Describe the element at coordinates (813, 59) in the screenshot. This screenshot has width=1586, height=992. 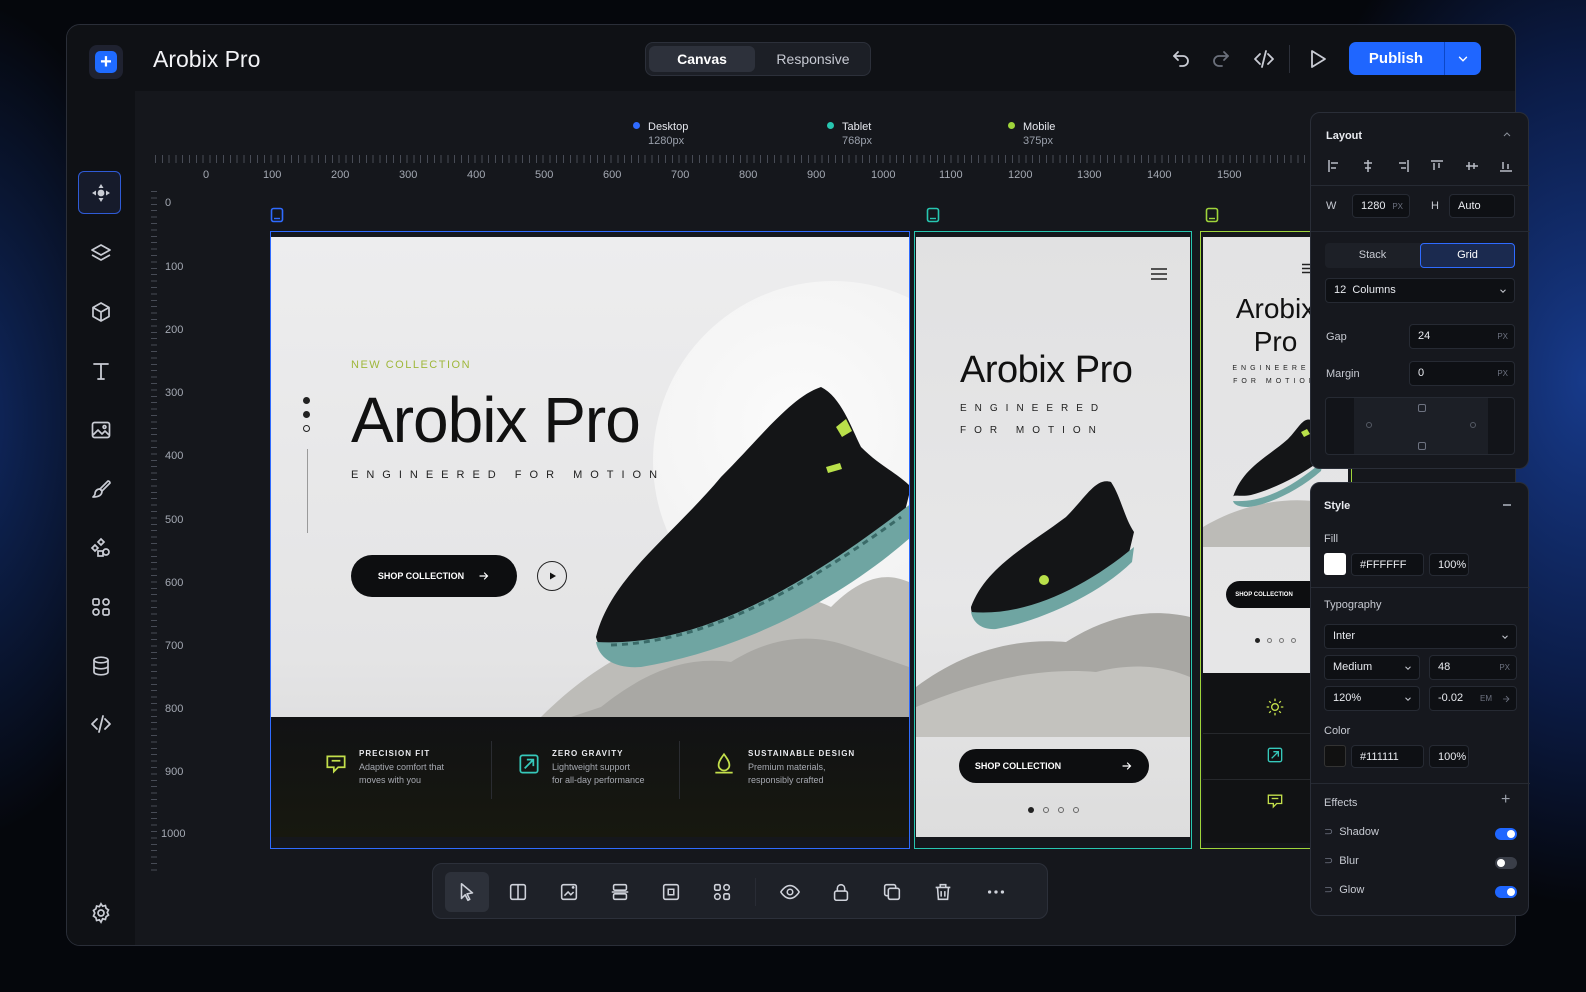
I see `tab-responsive: Responsive` at that location.